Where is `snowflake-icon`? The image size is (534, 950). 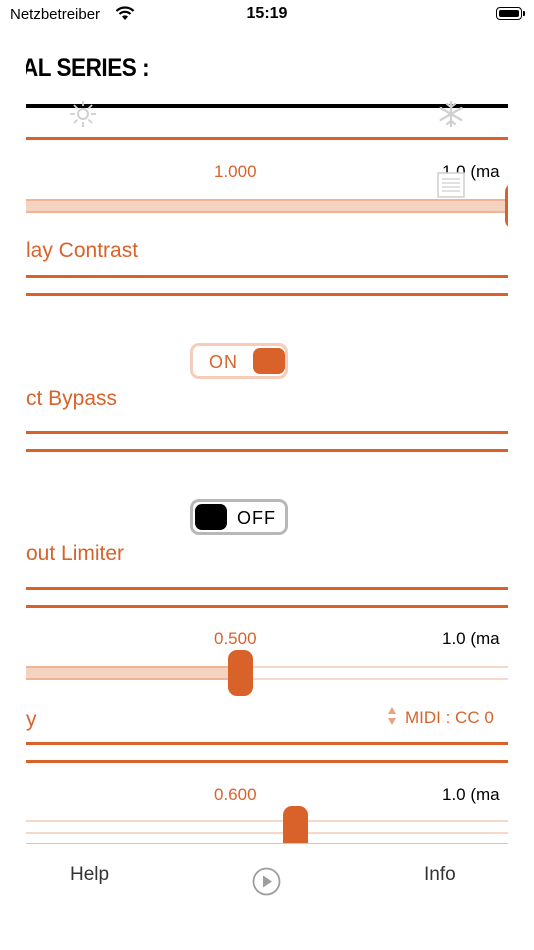 snowflake-icon is located at coordinates (451, 114).